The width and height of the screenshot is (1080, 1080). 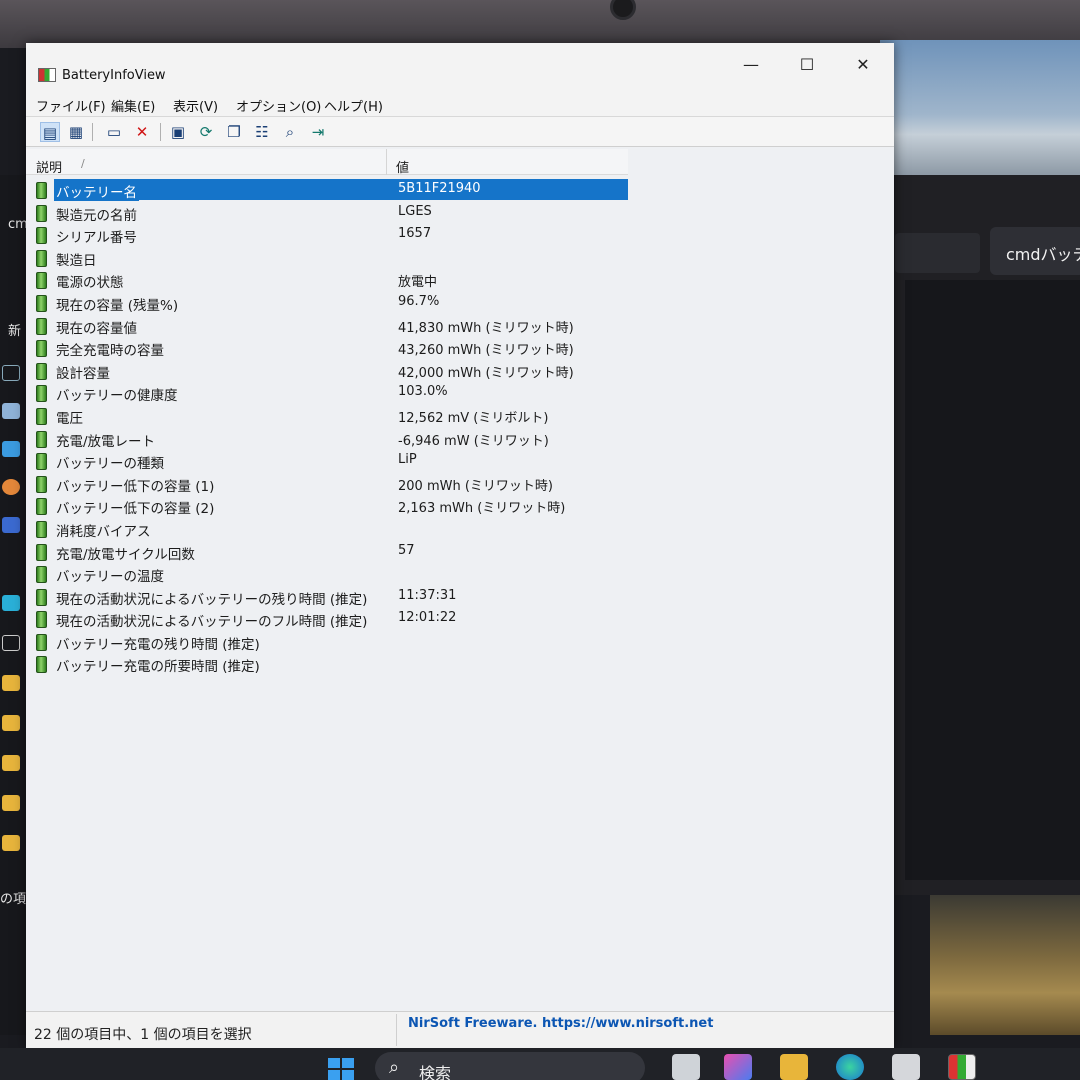 I want to click on monitor-icon, so click(x=11, y=603).